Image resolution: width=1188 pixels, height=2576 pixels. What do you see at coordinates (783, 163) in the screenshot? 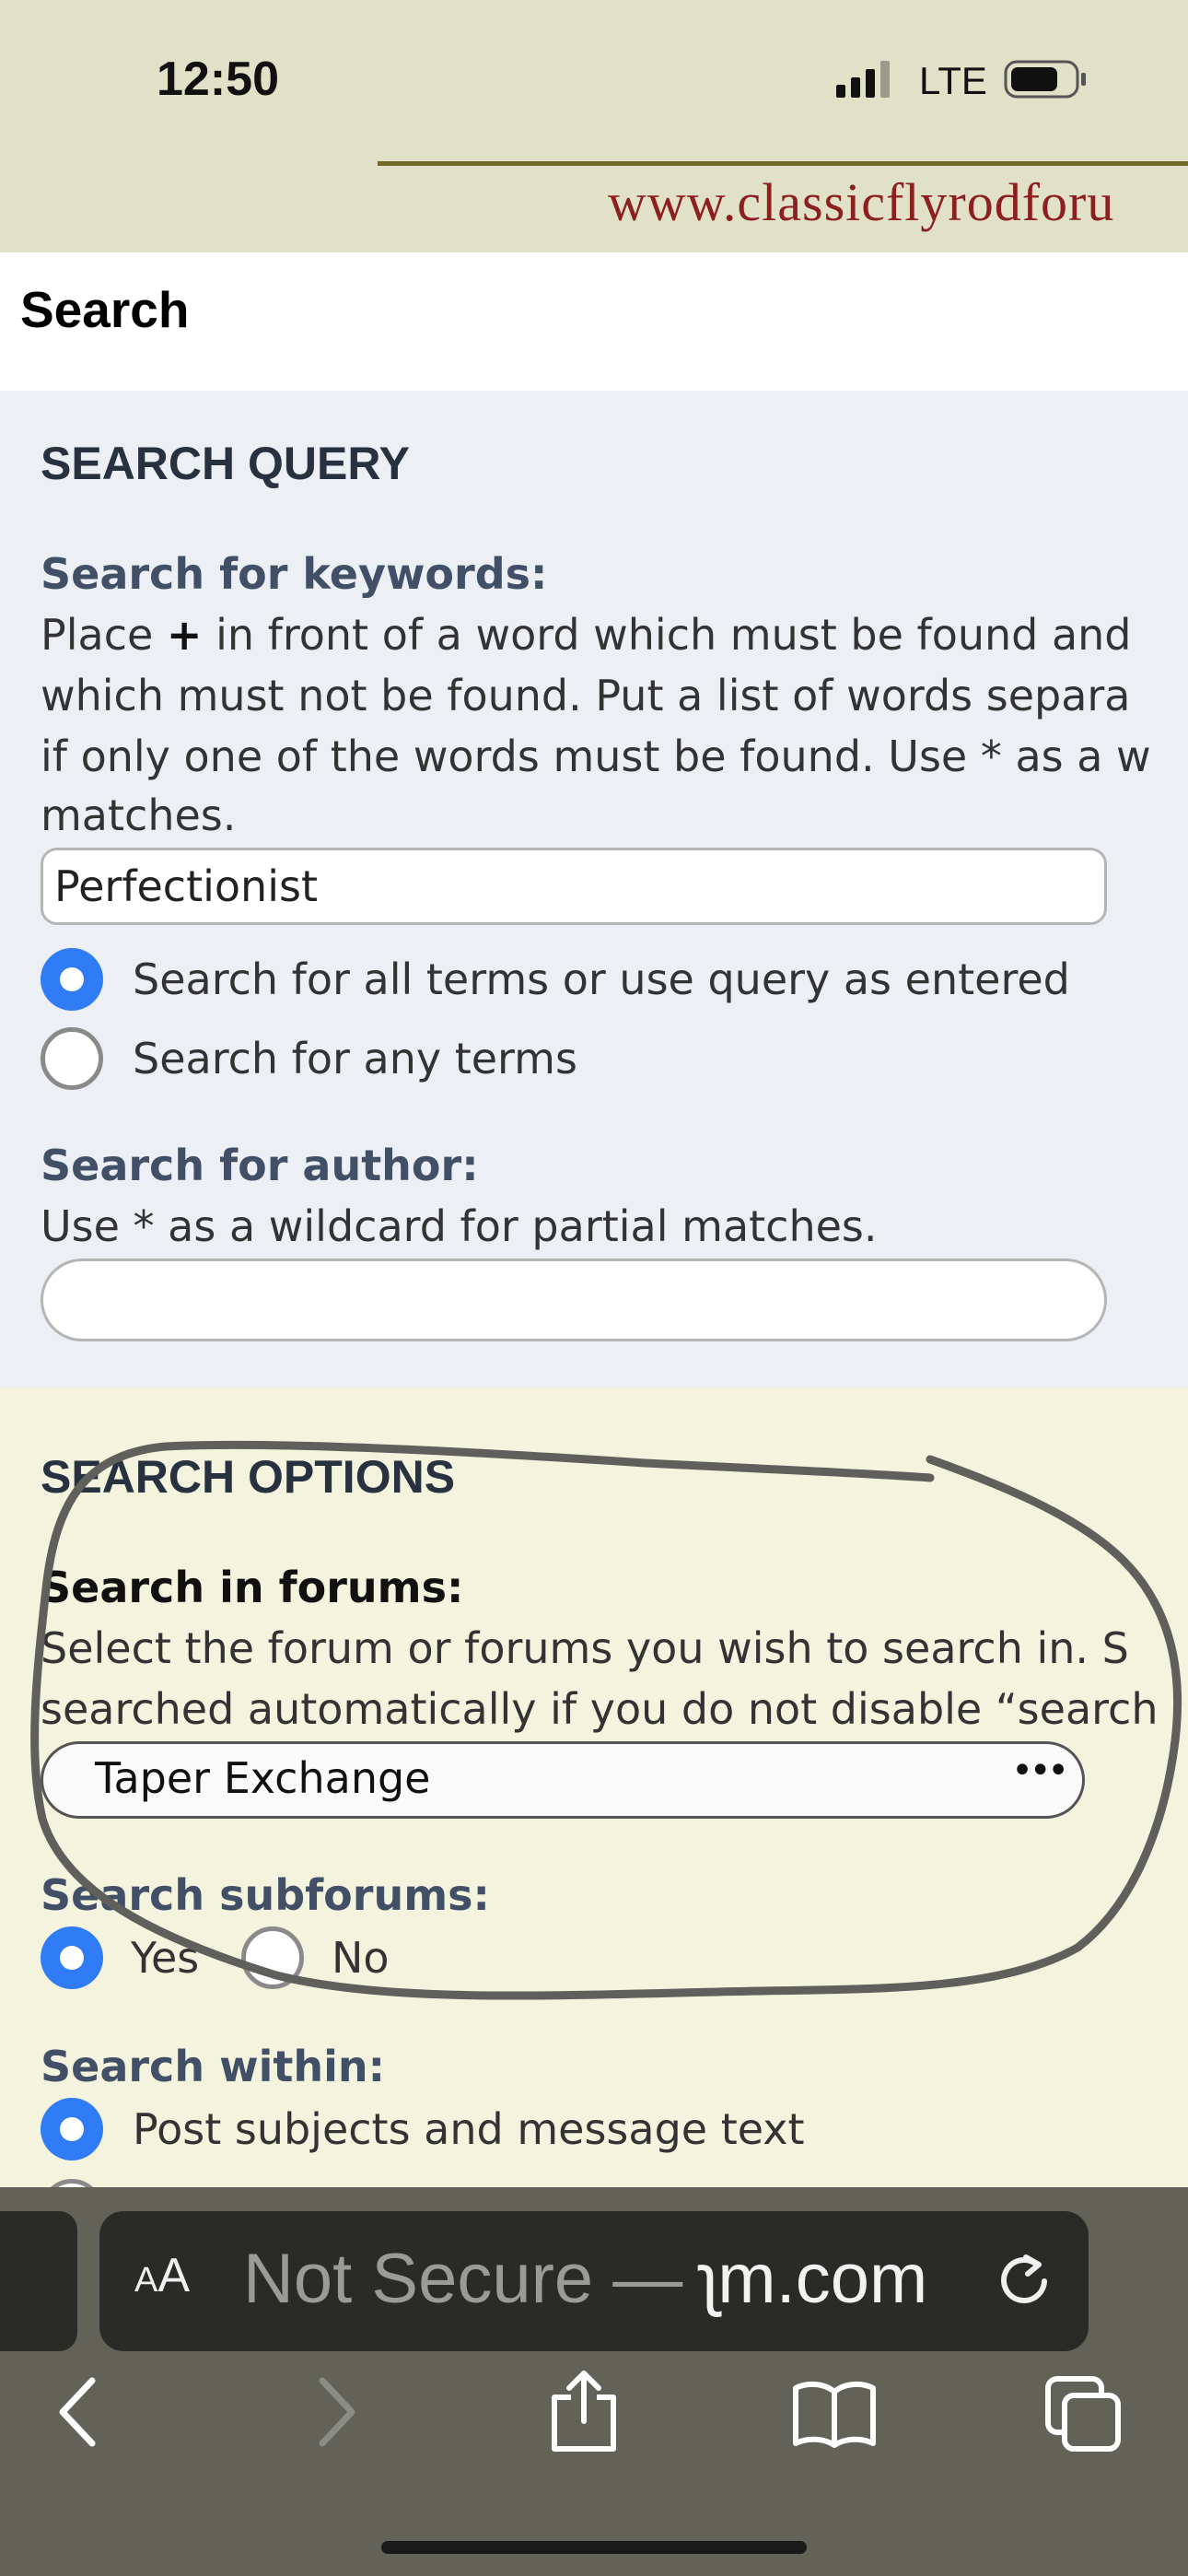
I see `banner-divider` at bounding box center [783, 163].